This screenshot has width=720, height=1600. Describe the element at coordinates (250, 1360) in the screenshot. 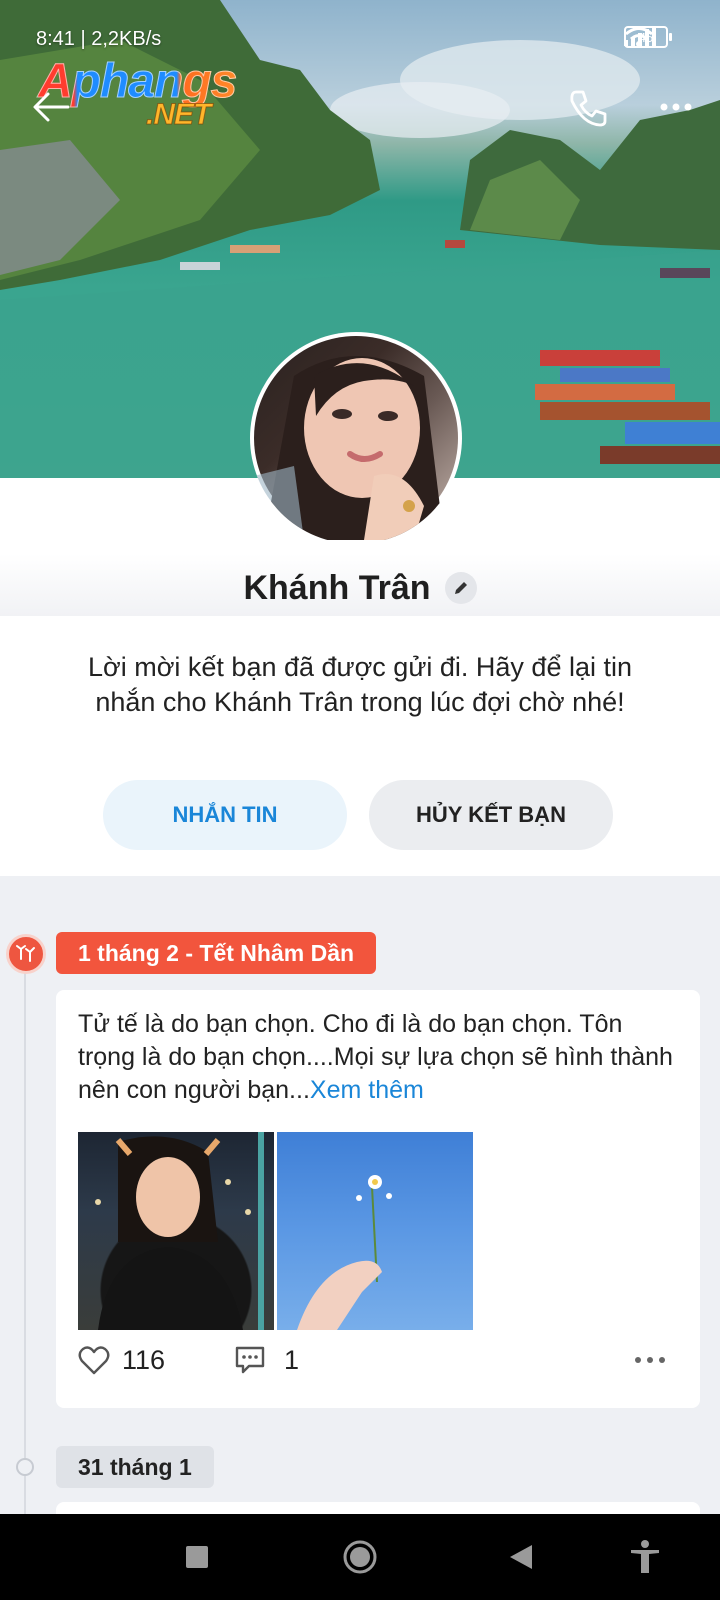

I see `comment-icon` at that location.